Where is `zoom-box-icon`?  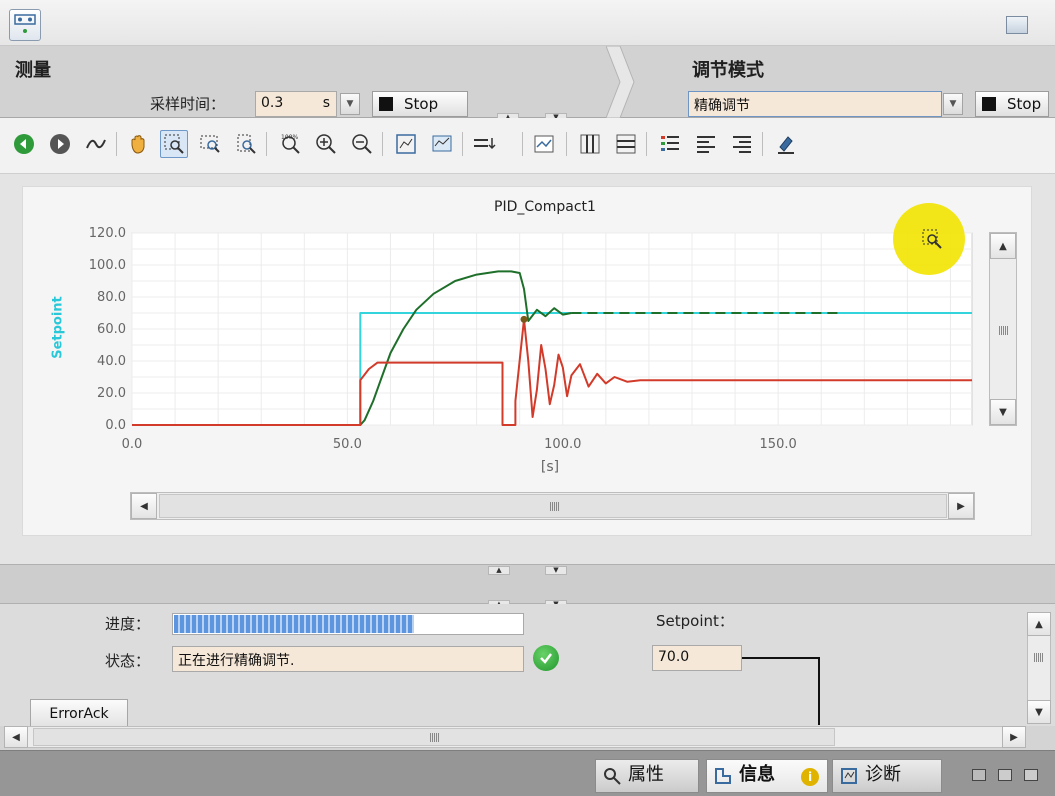
zoom-box-icon is located at coordinates (174, 144).